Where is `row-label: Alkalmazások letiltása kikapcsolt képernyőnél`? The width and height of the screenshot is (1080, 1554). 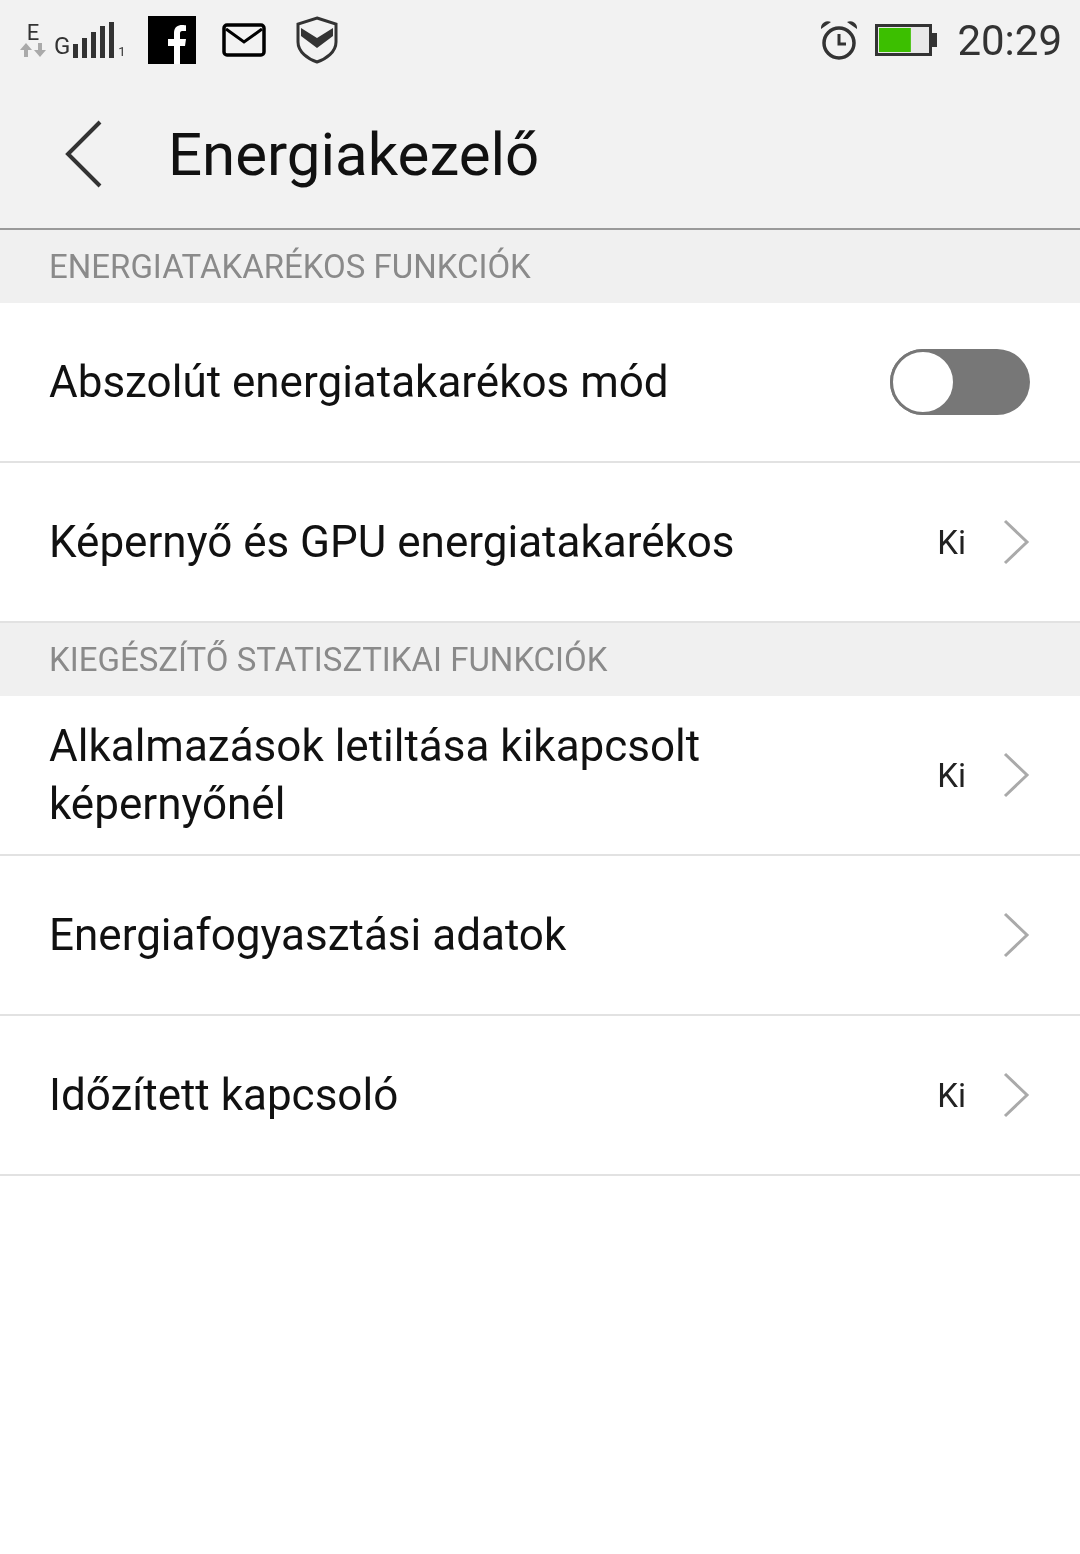 row-label: Alkalmazások letiltása kikapcsolt képernyőnél is located at coordinates (375, 775).